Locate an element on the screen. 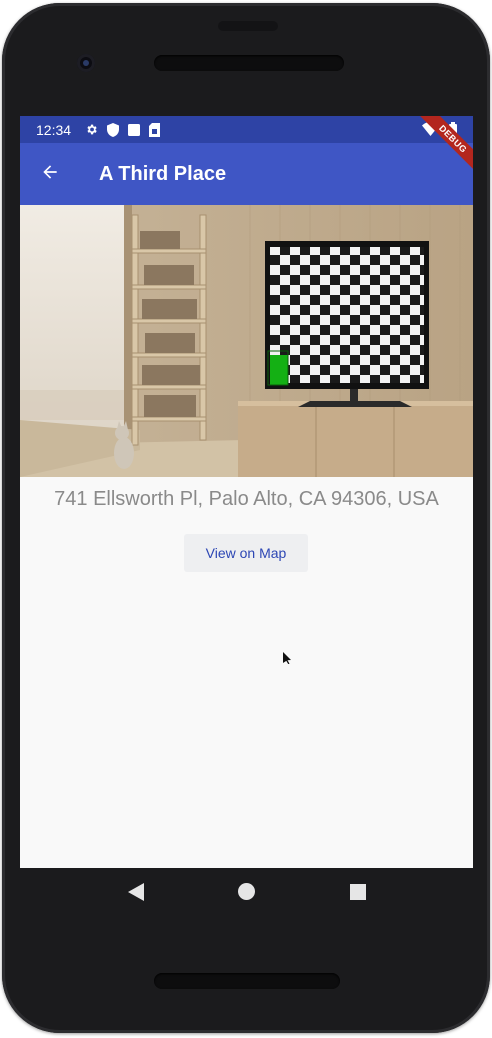 The width and height of the screenshot is (492, 1038). nav-home-button is located at coordinates (247, 894).